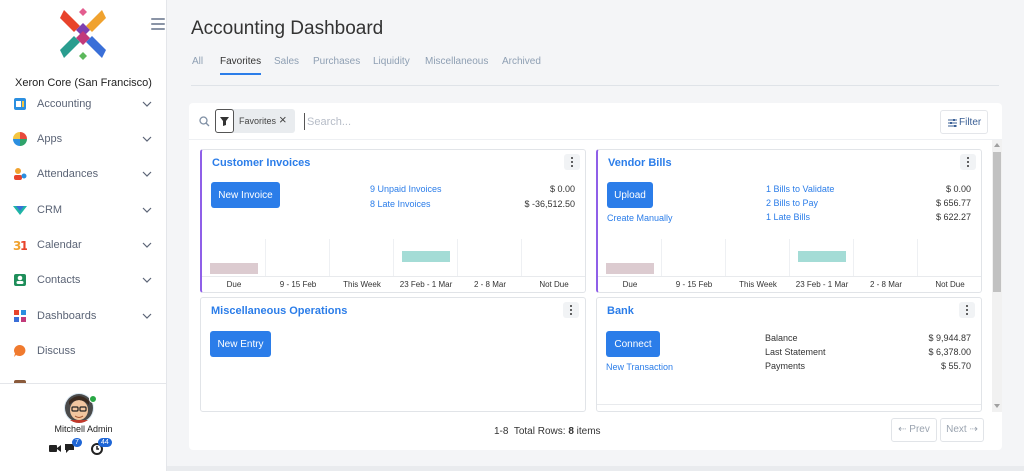  Describe the element at coordinates (792, 203) in the screenshot. I see `bills-to-pay-link: 2 Bills to Pay` at that location.